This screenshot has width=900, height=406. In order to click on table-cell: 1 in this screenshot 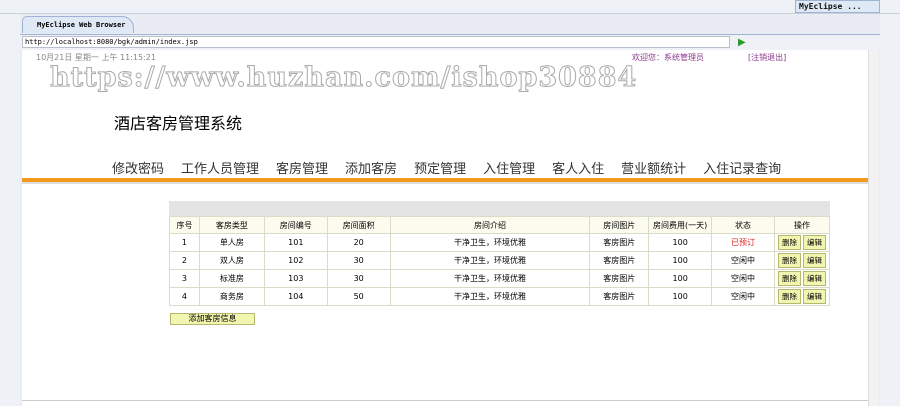, I will do `click(184, 242)`.